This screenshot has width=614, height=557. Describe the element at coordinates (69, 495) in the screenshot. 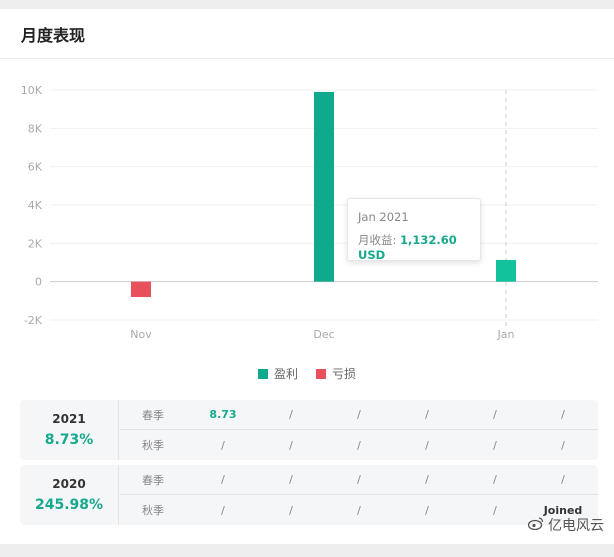

I see `year-summary: 2020 245.98%` at that location.